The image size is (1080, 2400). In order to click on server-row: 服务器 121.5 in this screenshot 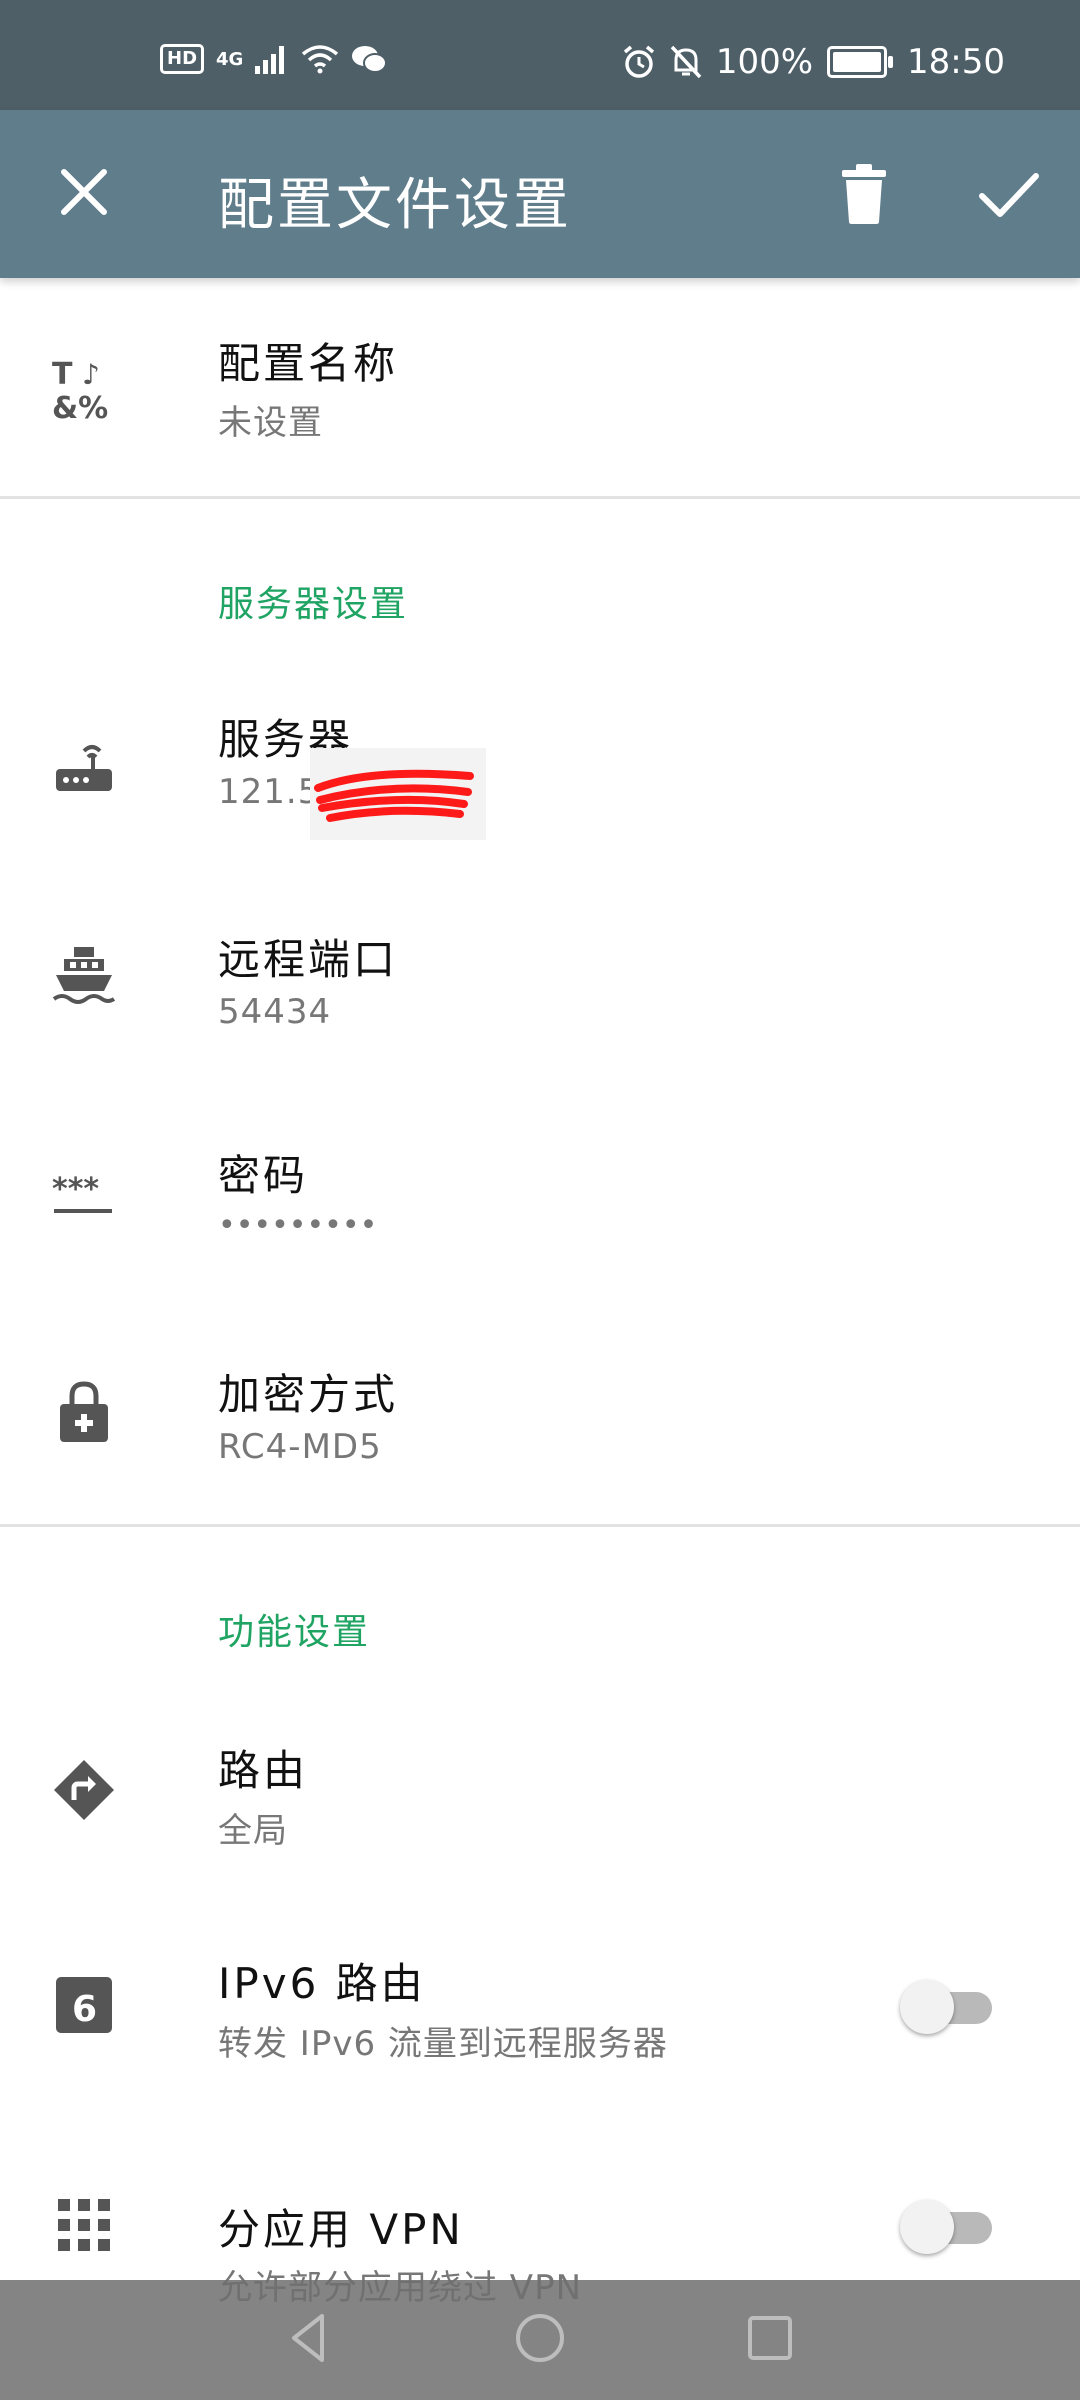, I will do `click(540, 765)`.